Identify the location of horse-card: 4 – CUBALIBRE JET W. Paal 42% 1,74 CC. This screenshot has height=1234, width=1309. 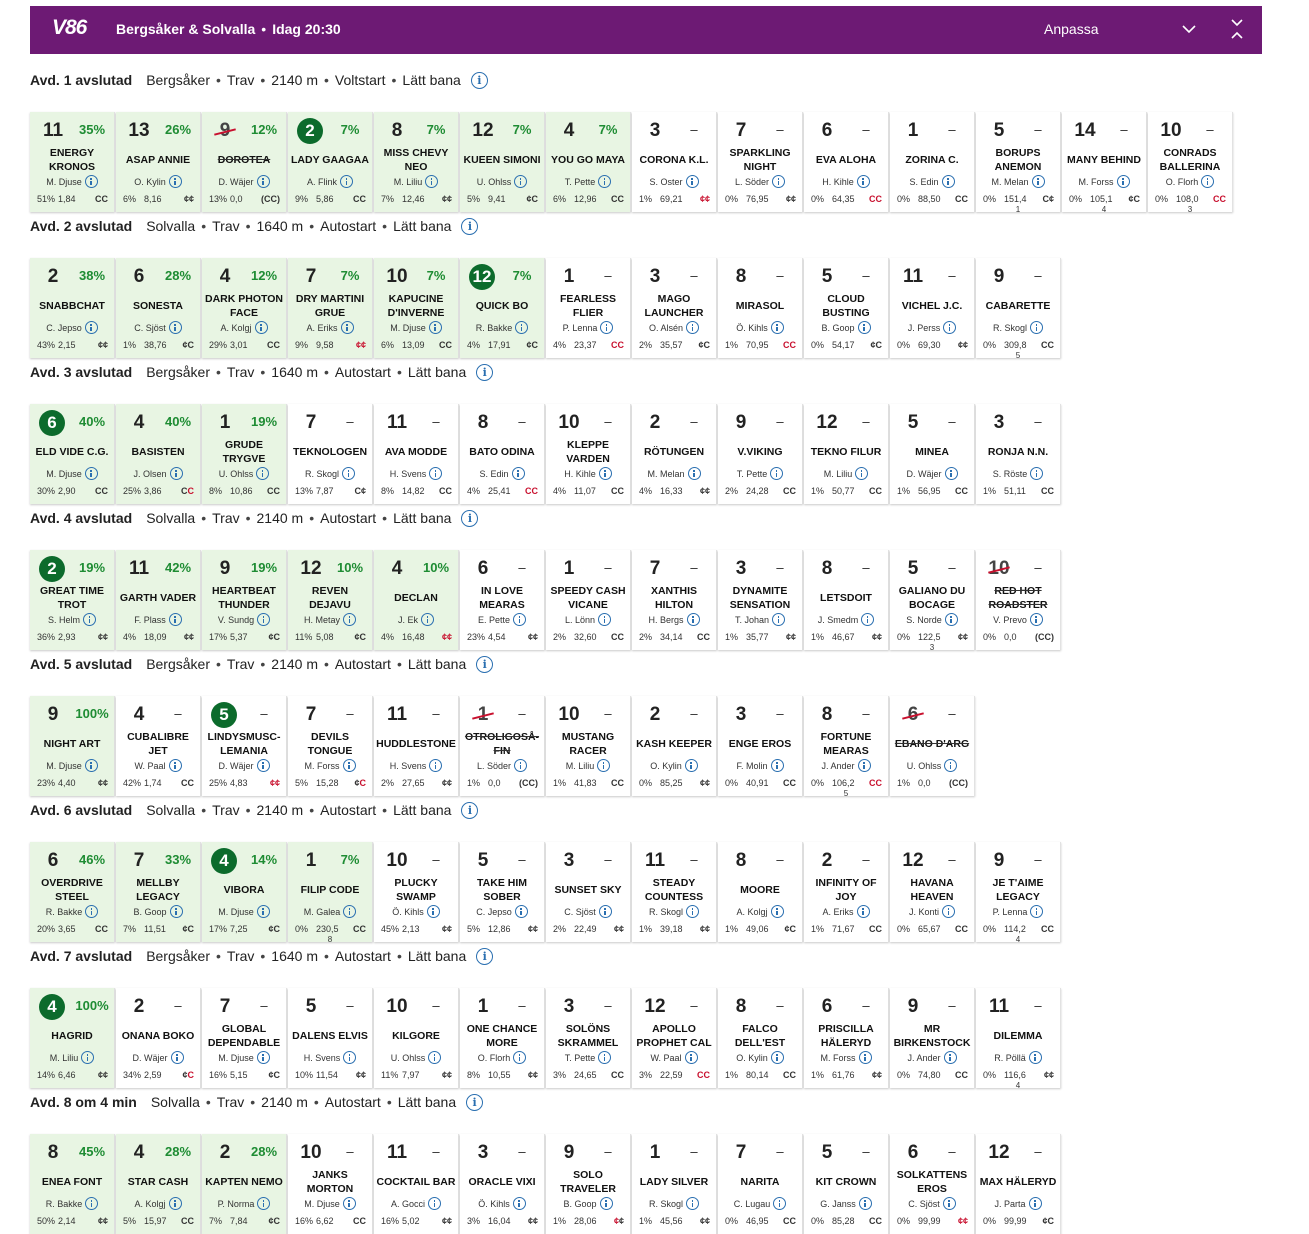
(158, 746).